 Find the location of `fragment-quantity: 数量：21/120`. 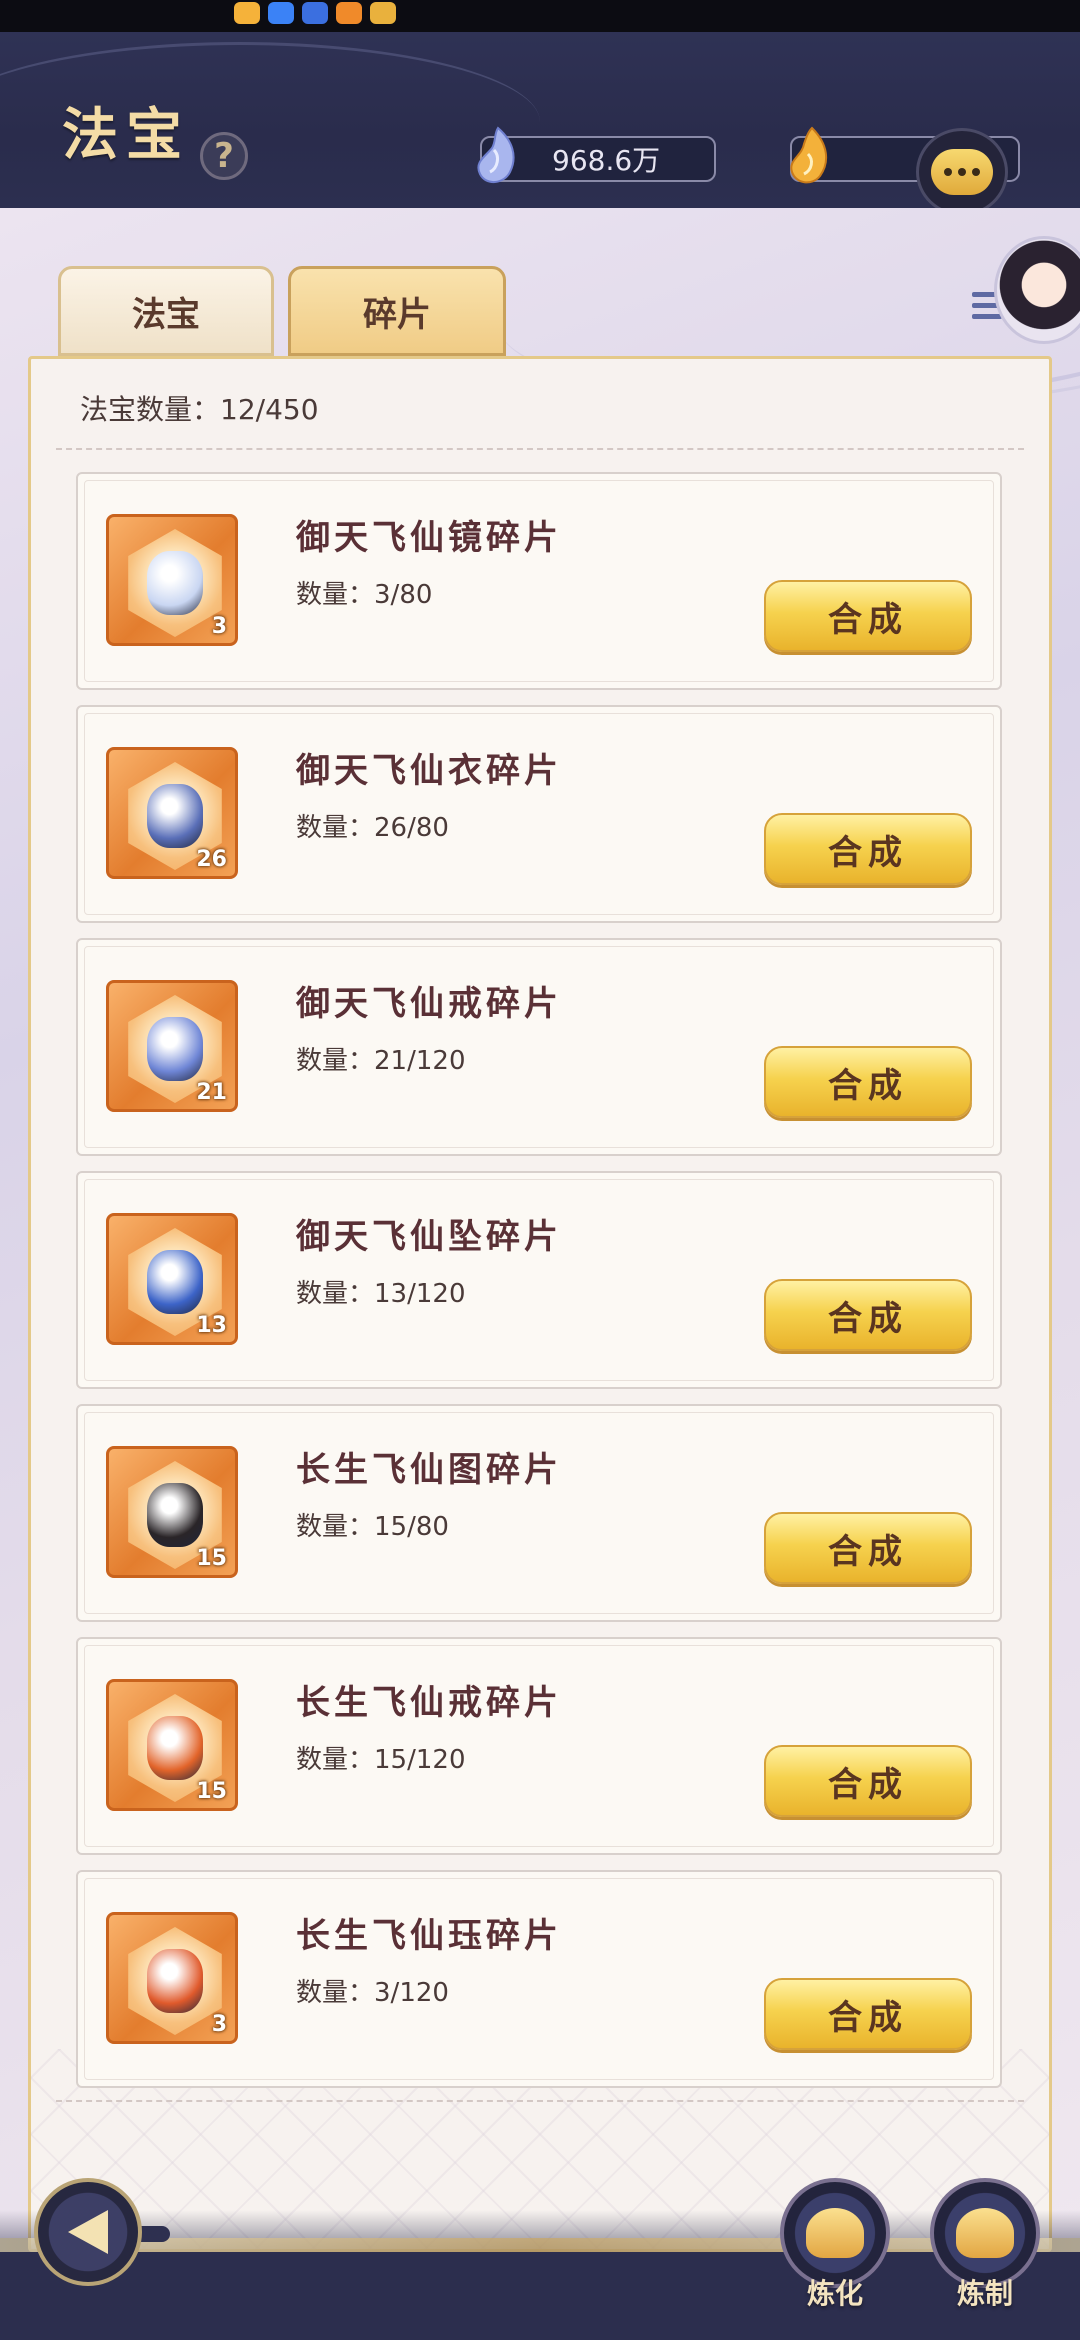

fragment-quantity: 数量：21/120 is located at coordinates (381, 1058).